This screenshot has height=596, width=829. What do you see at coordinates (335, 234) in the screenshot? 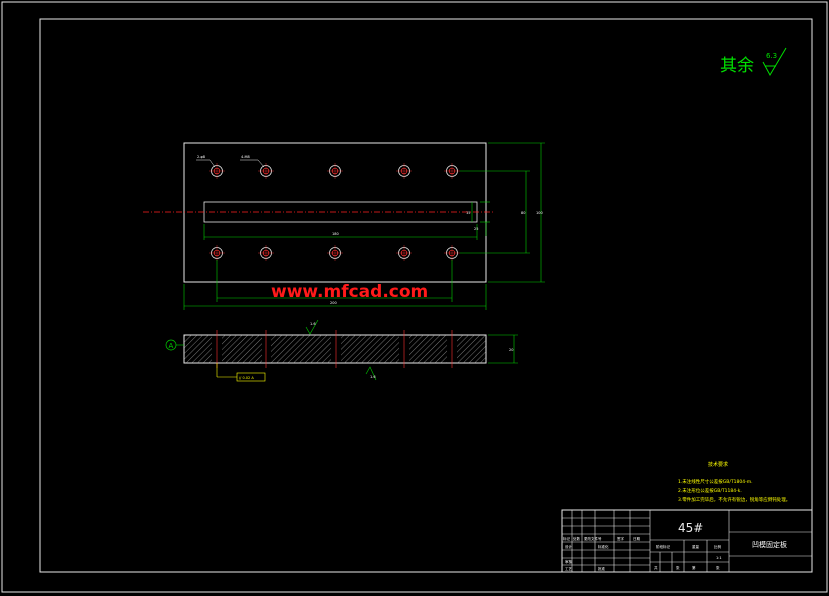
I see `dim-slot-length: 180` at bounding box center [335, 234].